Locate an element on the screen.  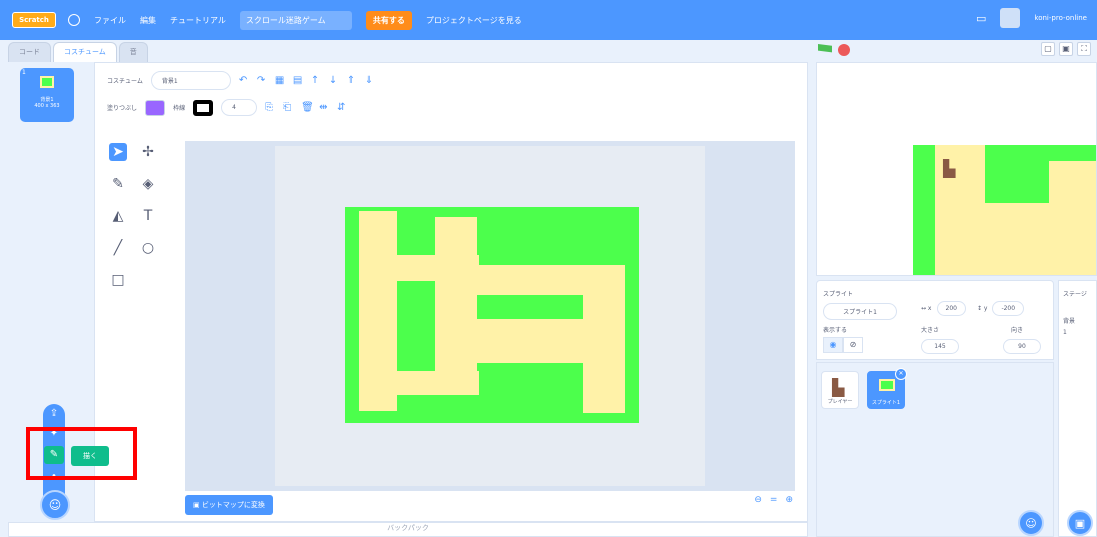
brush-tool-icon: ✎ is located at coordinates (118, 184).